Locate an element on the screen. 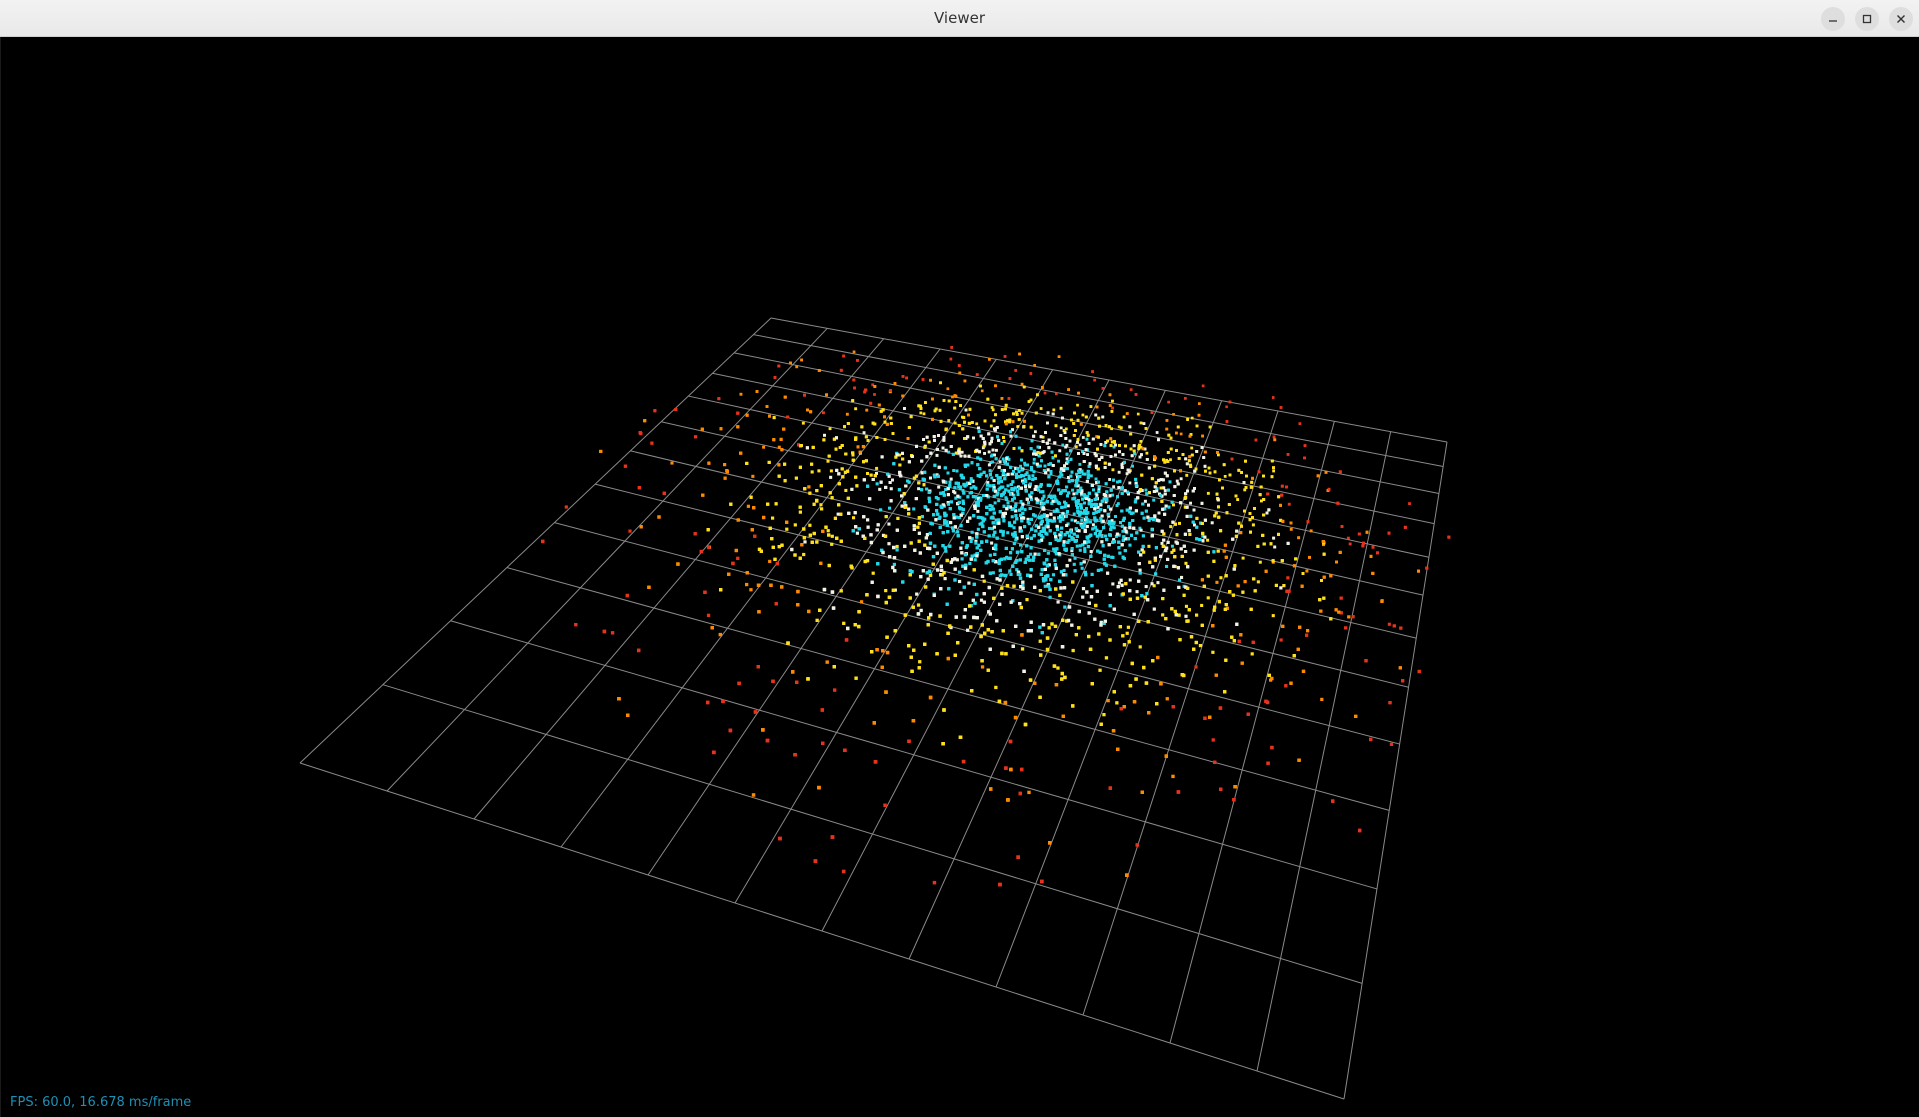 This screenshot has height=1117, width=1919. maximize-button is located at coordinates (1867, 19).